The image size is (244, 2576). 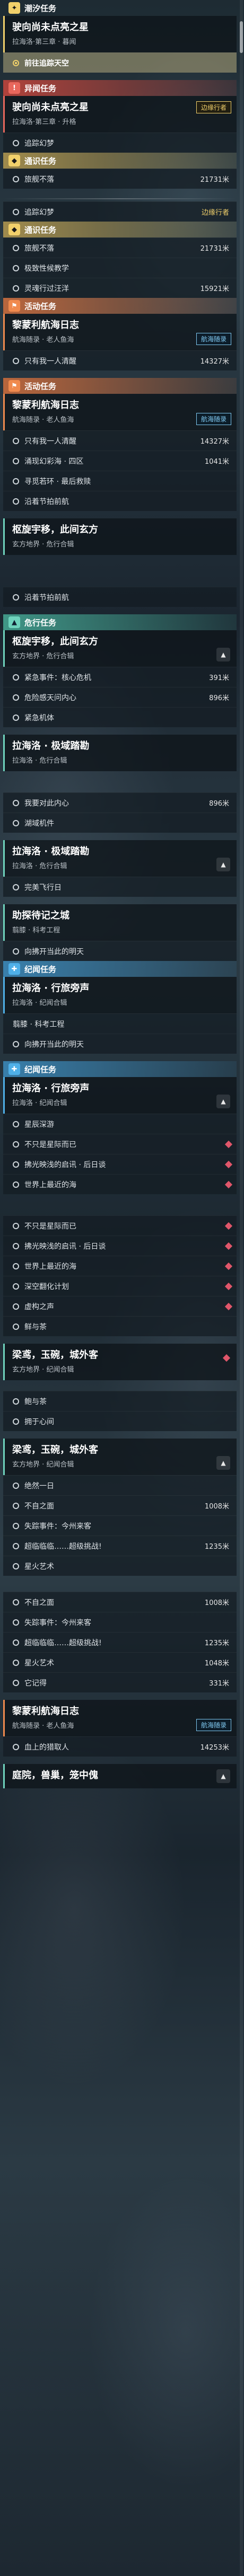 What do you see at coordinates (120, 717) in the screenshot?
I see `step-x3: 紧急机体` at bounding box center [120, 717].